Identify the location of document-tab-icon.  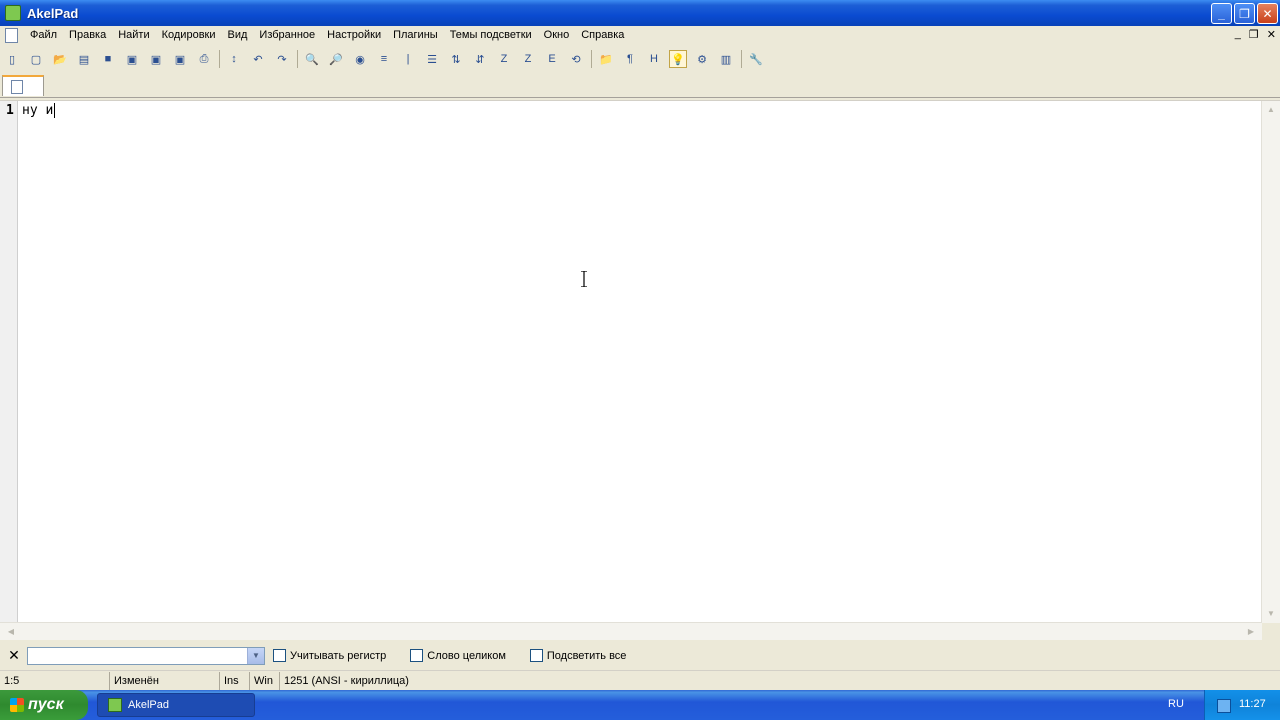
(17, 87).